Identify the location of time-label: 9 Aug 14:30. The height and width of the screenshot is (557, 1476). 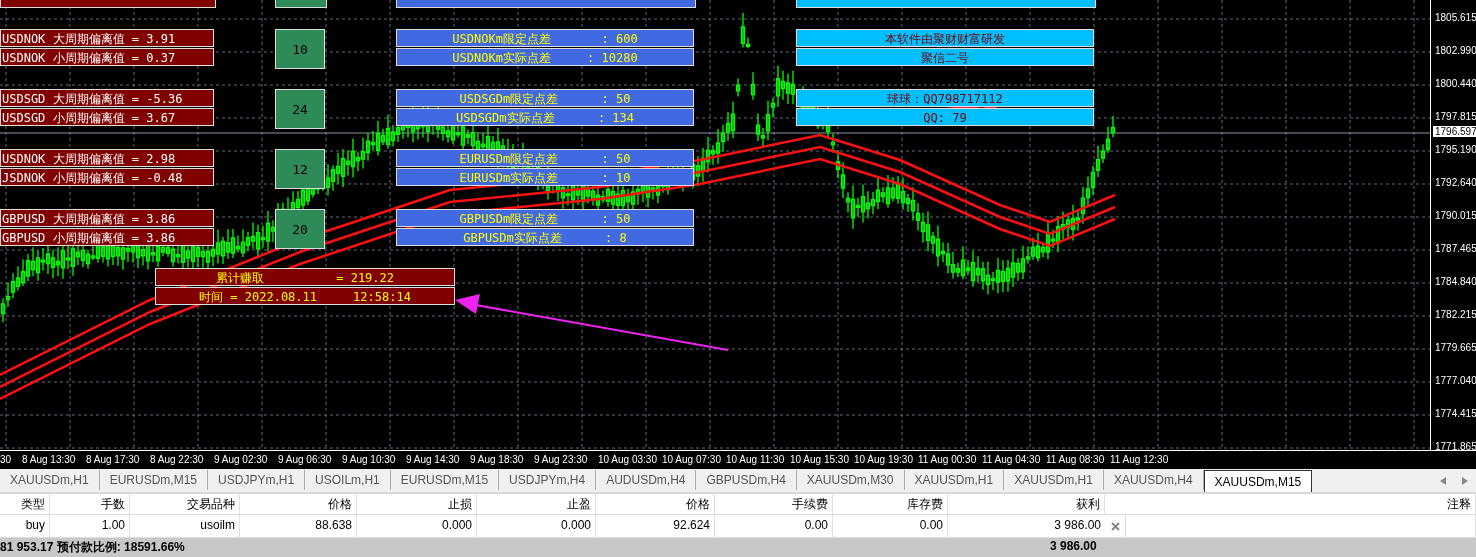
(433, 459).